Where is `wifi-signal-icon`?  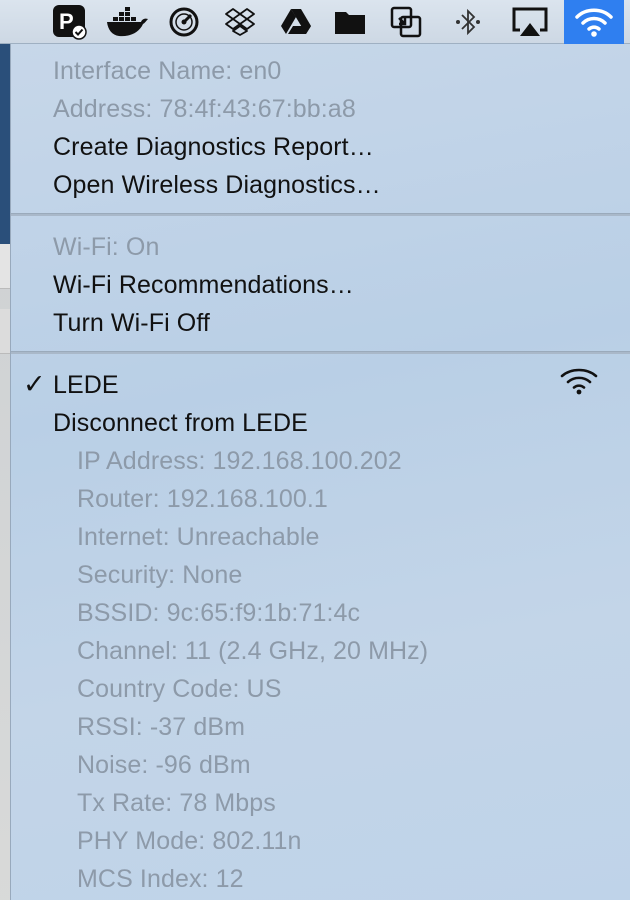
wifi-signal-icon is located at coordinates (579, 383).